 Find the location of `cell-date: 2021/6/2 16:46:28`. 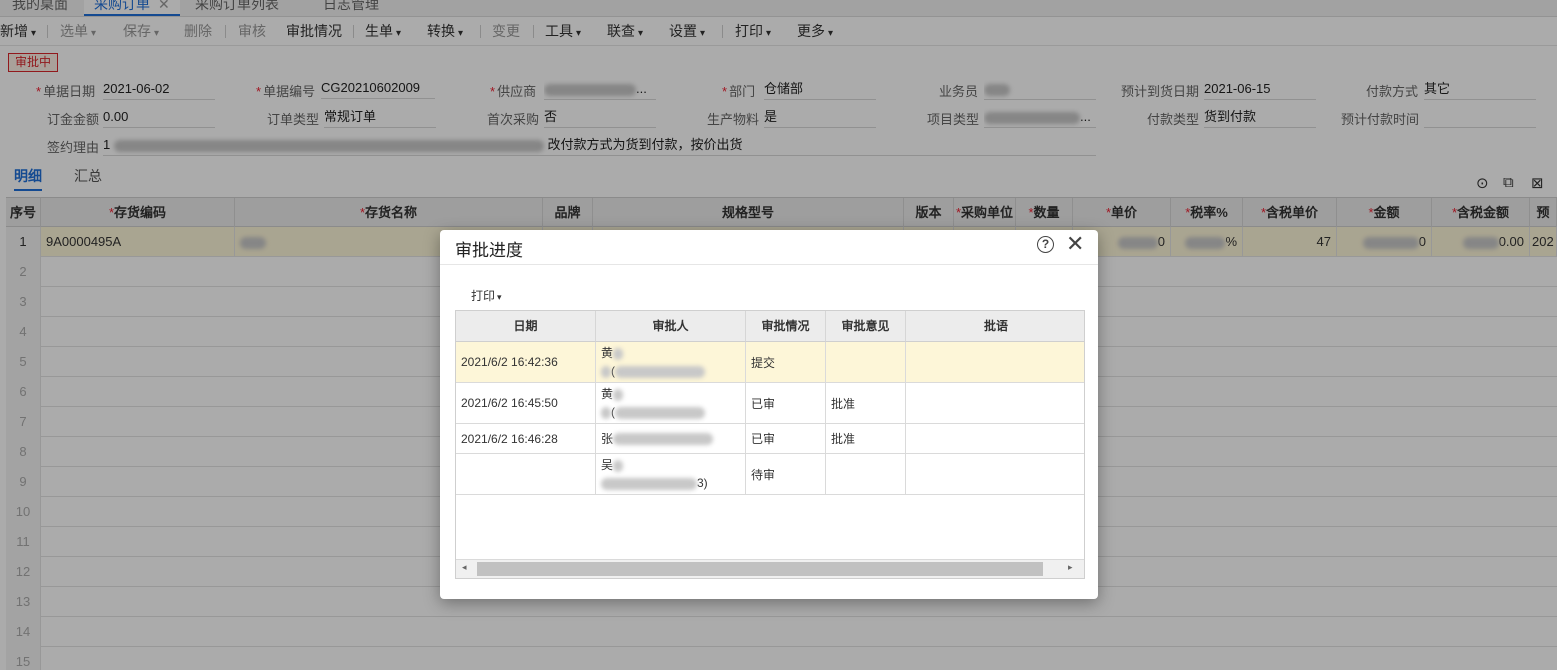

cell-date: 2021/6/2 16:46:28 is located at coordinates (526, 438).